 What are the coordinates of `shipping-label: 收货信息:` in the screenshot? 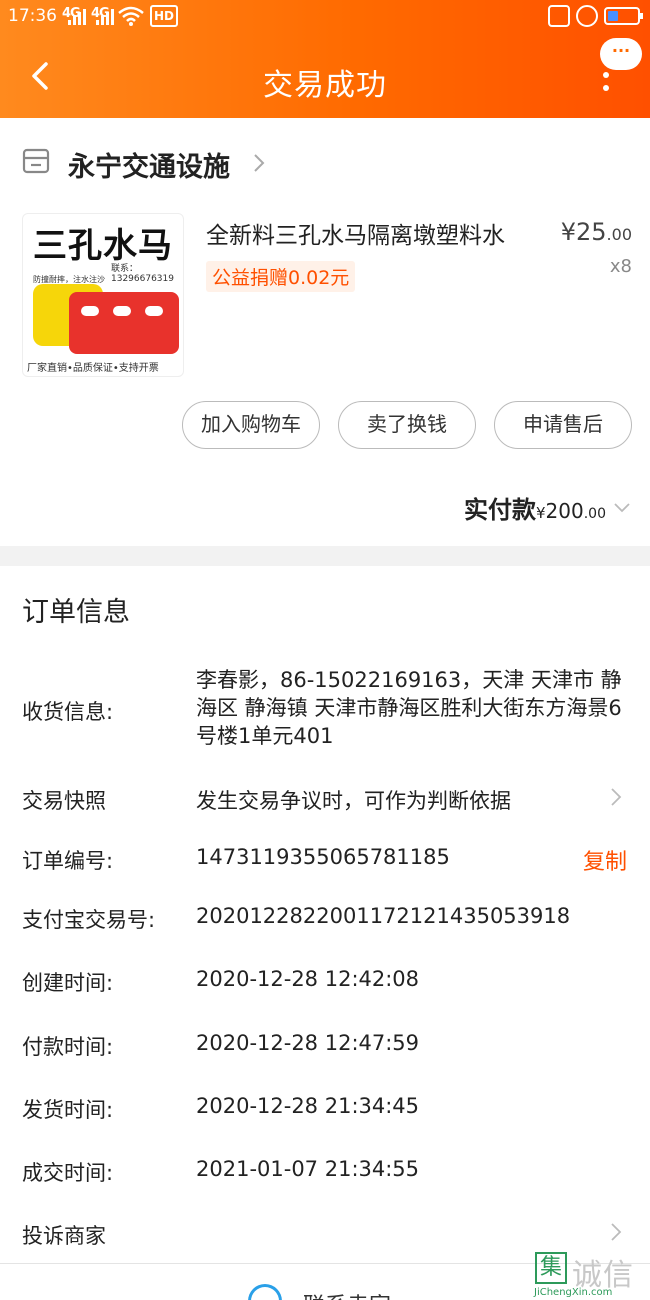 It's located at (68, 712).